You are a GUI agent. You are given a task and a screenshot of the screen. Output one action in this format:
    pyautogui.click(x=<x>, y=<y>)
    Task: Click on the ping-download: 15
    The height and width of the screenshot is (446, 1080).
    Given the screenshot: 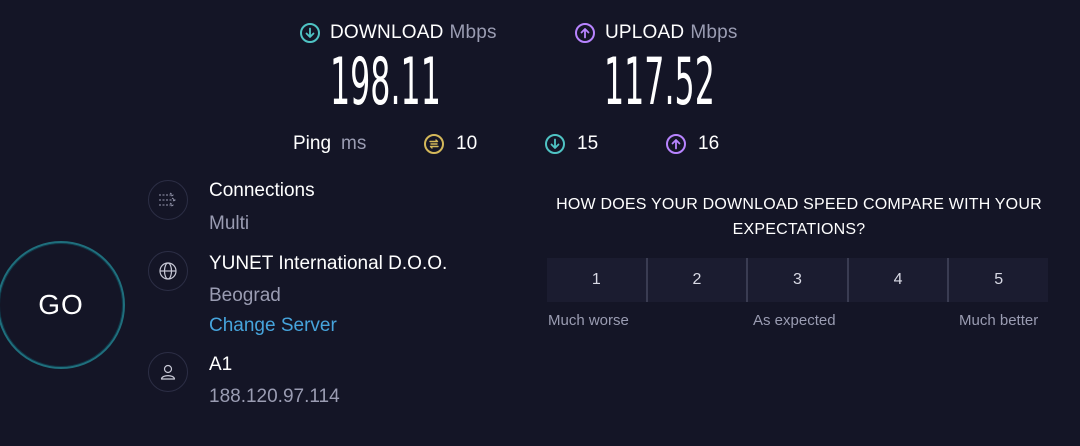 What is the action you would take?
    pyautogui.click(x=571, y=144)
    